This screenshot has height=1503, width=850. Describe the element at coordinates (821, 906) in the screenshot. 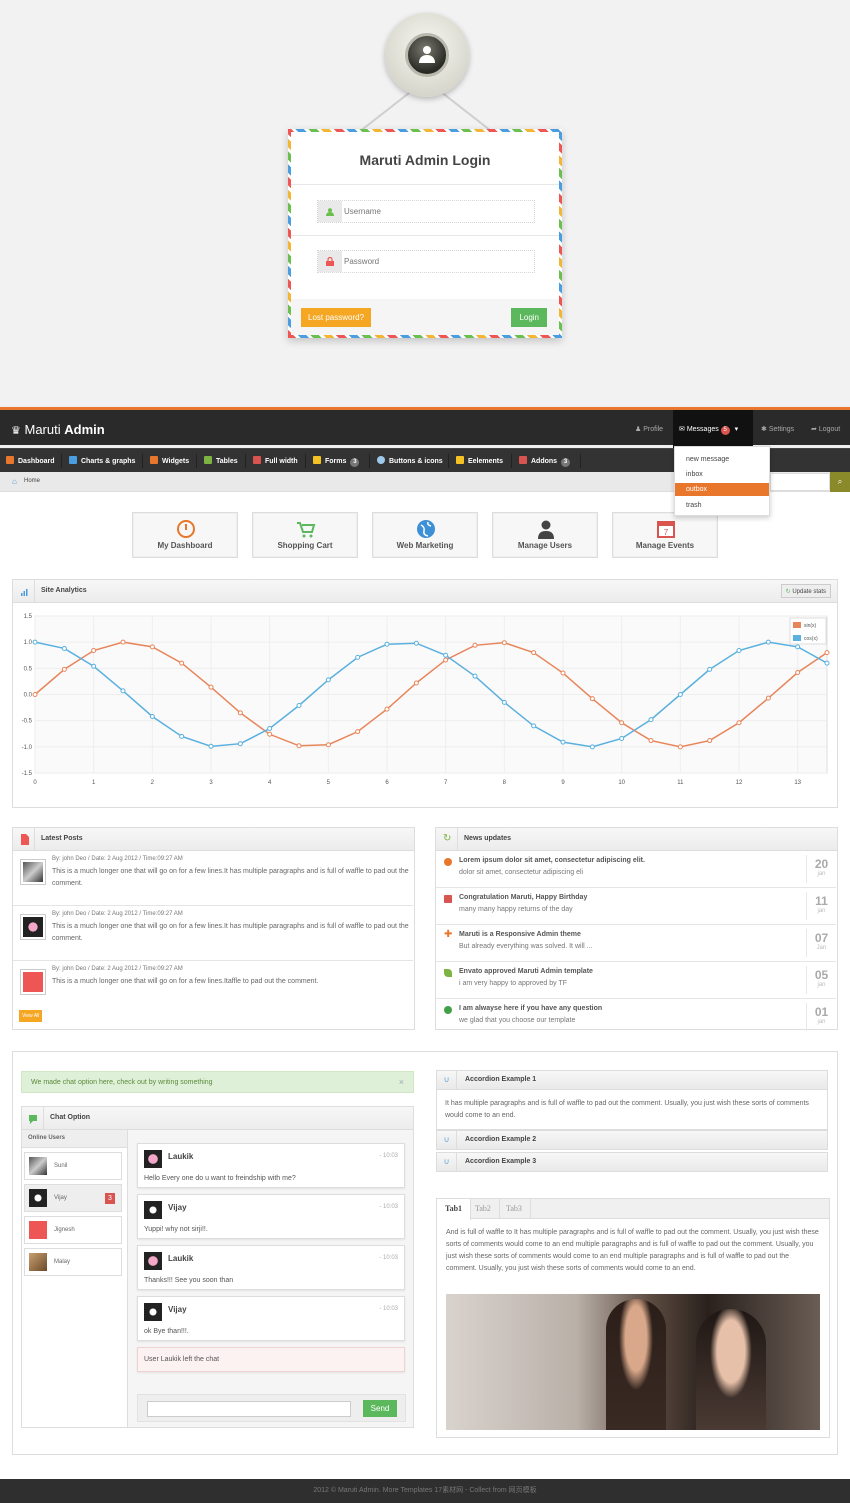

I see `news-date: 11 jan` at that location.